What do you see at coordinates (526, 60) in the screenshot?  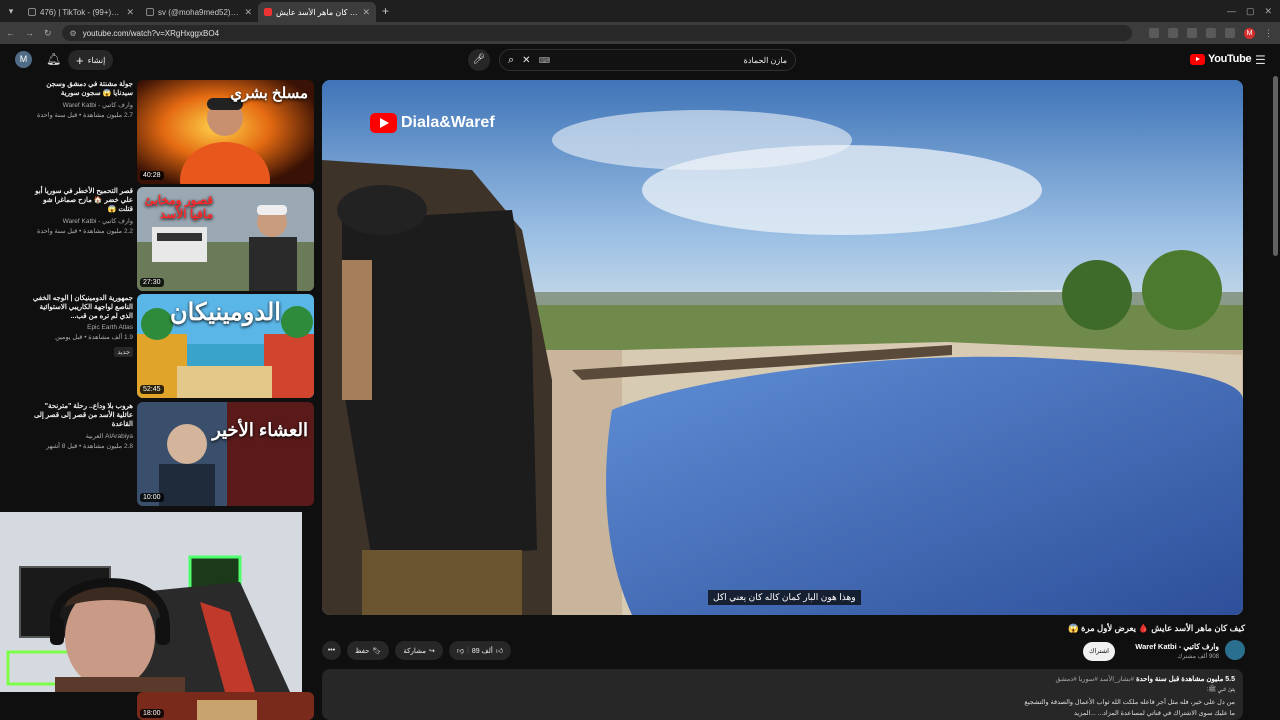 I see `clear-search-icon: ✕` at bounding box center [526, 60].